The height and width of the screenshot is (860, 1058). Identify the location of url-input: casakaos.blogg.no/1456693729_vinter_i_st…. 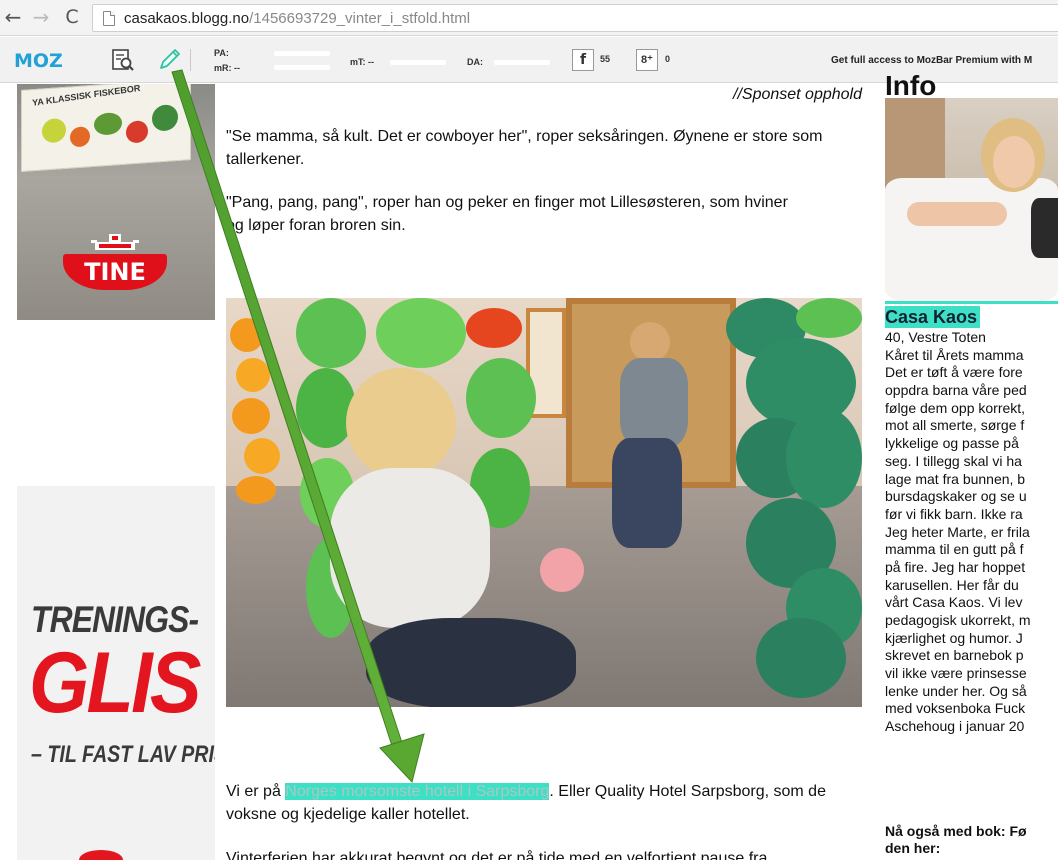
(575, 18).